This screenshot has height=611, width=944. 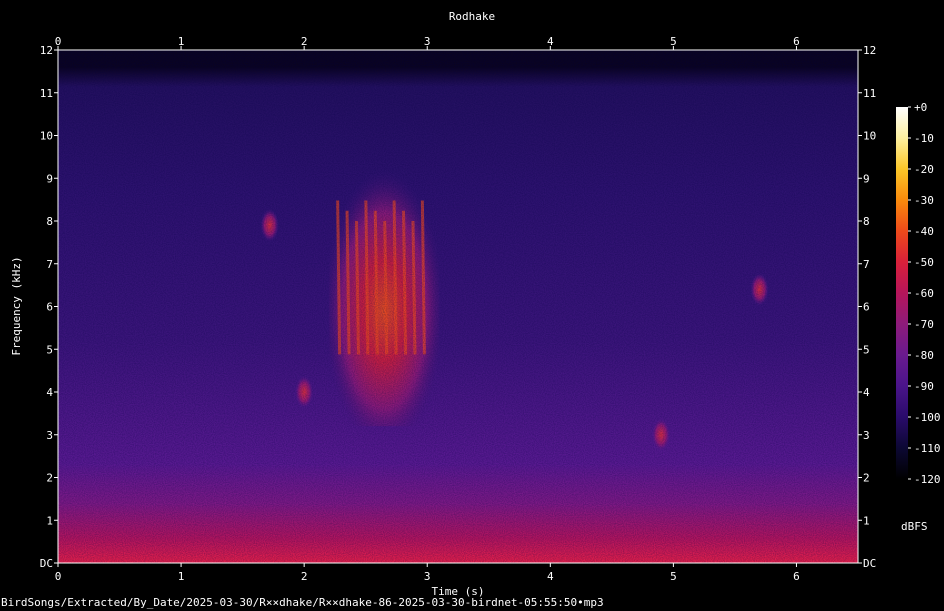 What do you see at coordinates (866, 221) in the screenshot?
I see `y-tick-label-right: 8` at bounding box center [866, 221].